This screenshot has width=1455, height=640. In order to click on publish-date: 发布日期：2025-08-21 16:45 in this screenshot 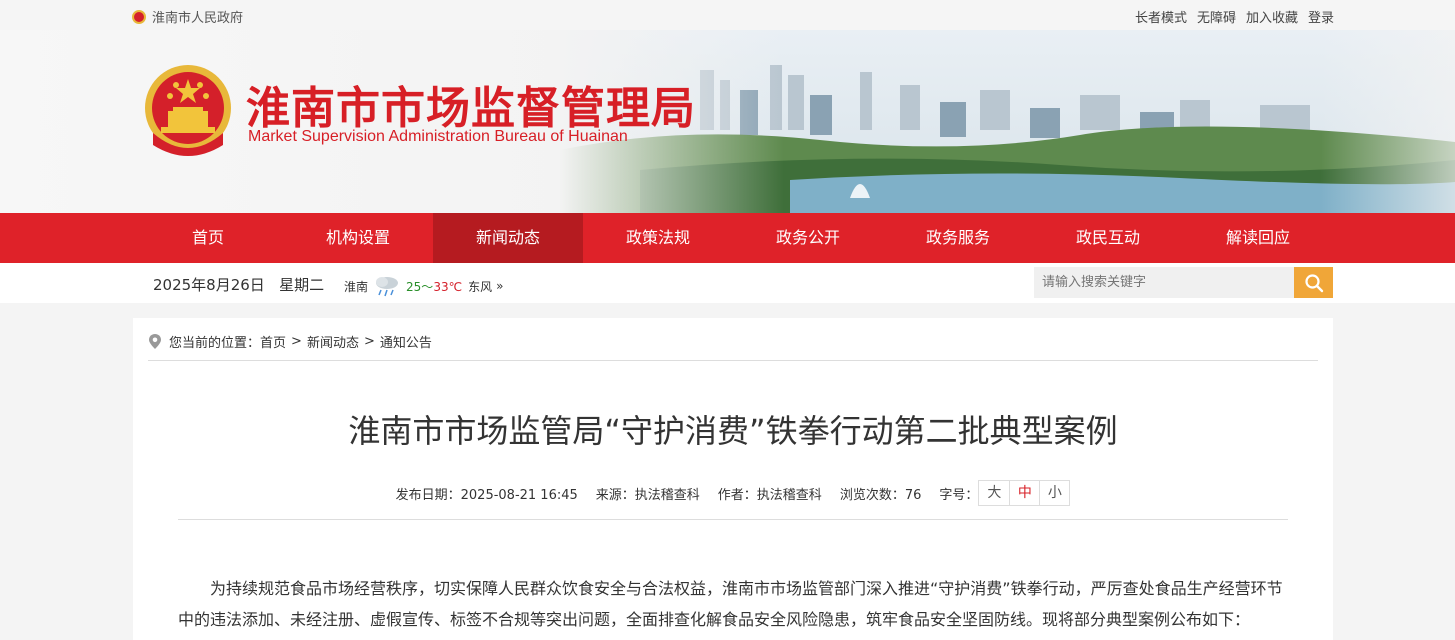, I will do `click(486, 495)`.